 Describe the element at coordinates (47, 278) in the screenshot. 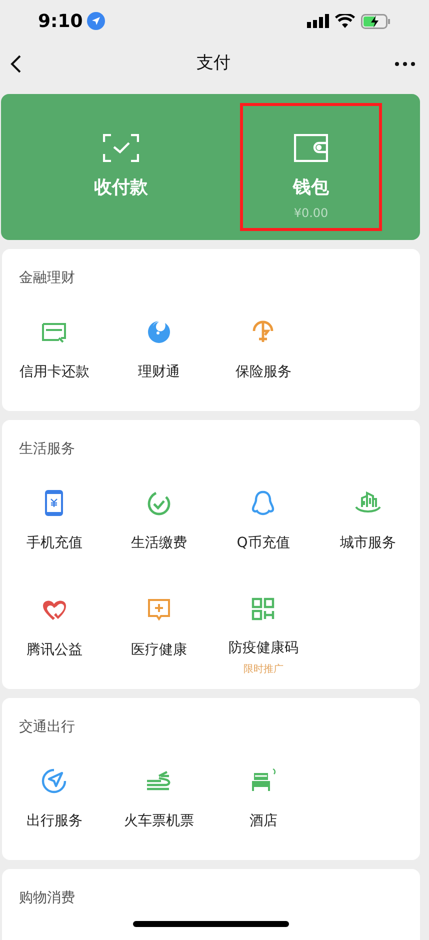

I see `section-title: 金融理财` at that location.